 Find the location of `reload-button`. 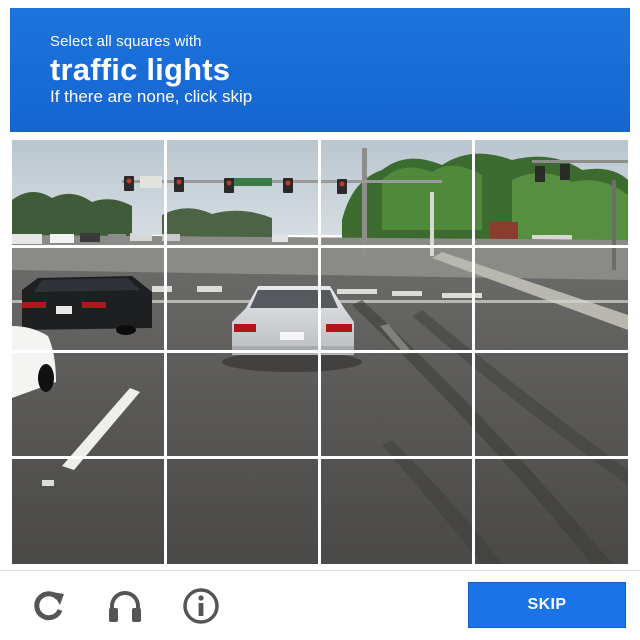

reload-button is located at coordinates (48, 606).